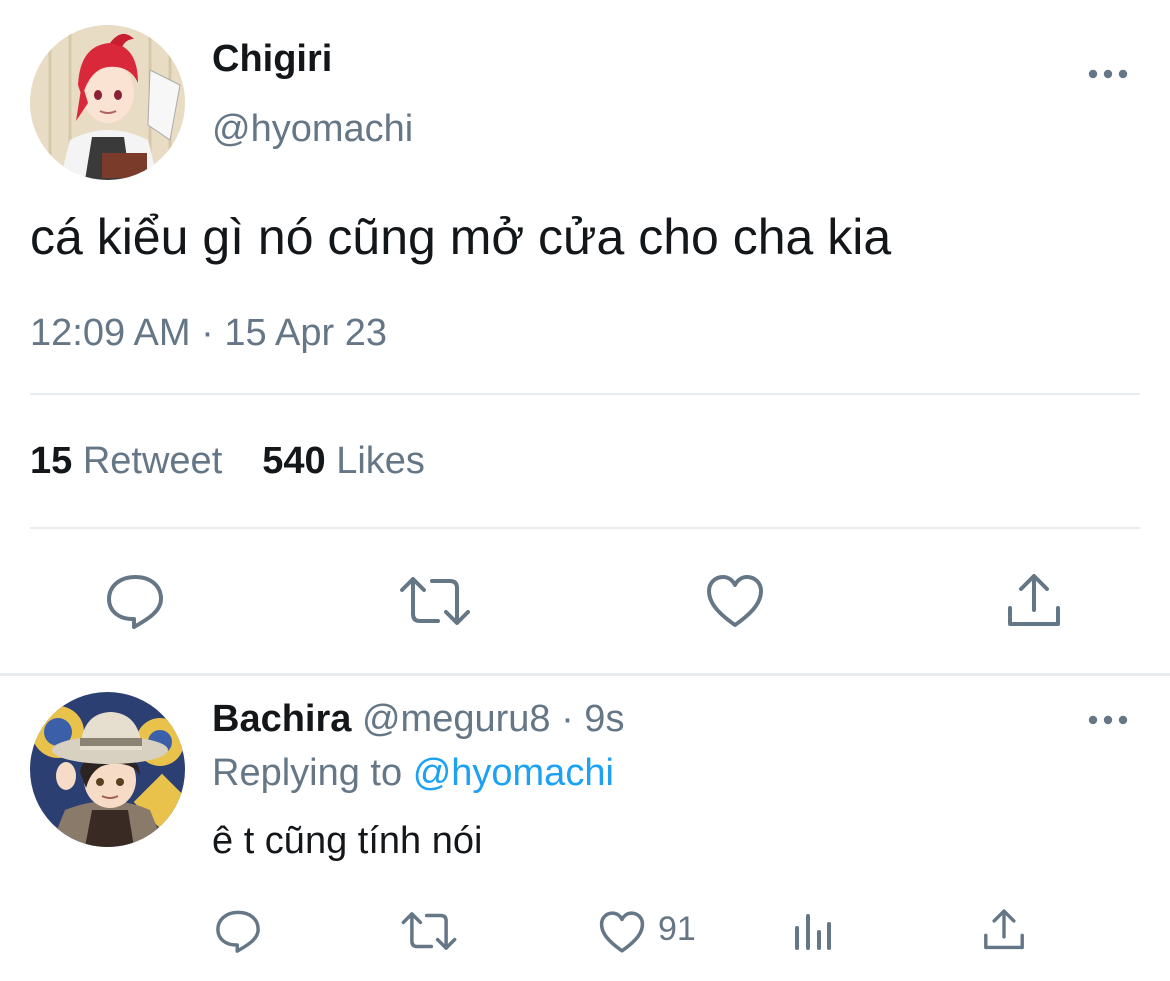  I want to click on reply-like-count: 91, so click(677, 929).